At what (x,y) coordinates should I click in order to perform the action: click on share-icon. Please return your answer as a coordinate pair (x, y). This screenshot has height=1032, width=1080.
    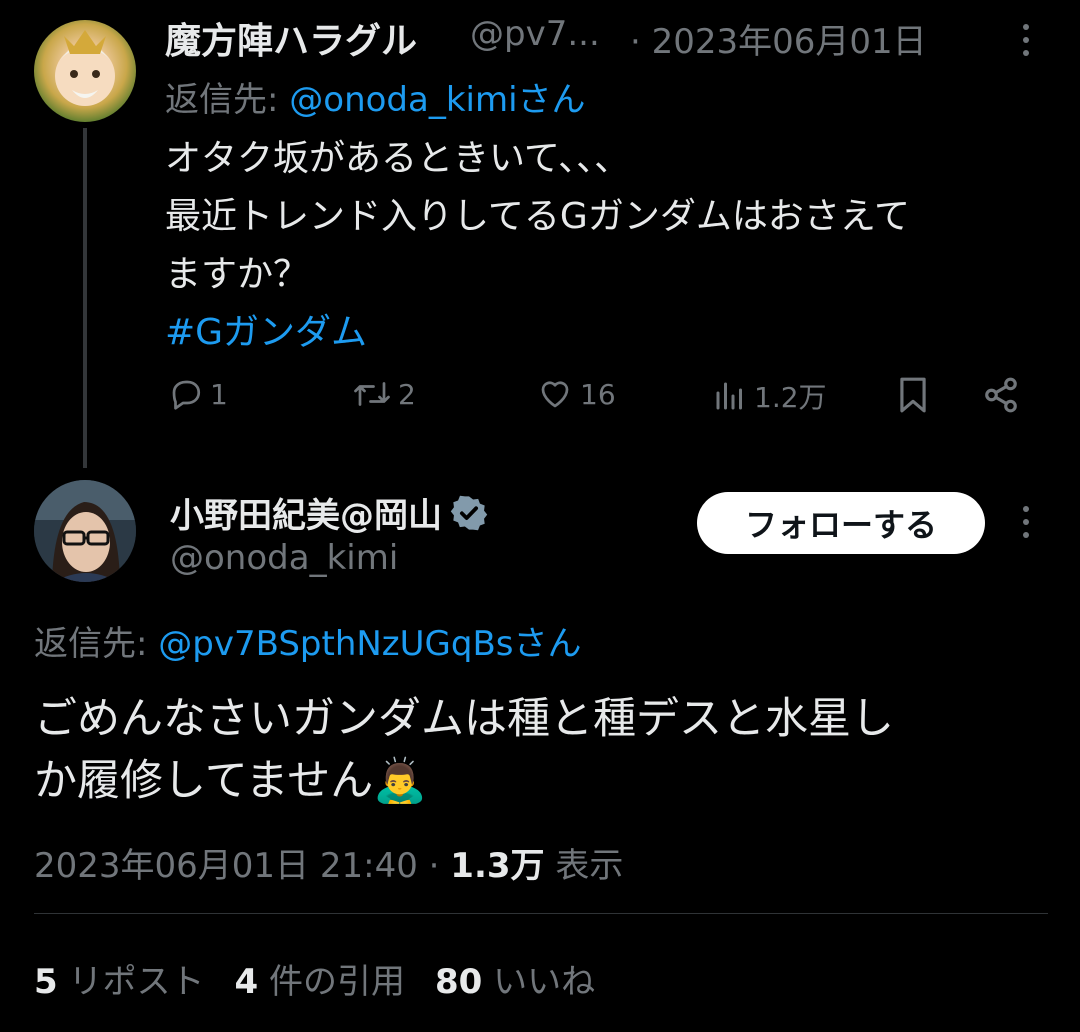
    Looking at the image, I should click on (1001, 395).